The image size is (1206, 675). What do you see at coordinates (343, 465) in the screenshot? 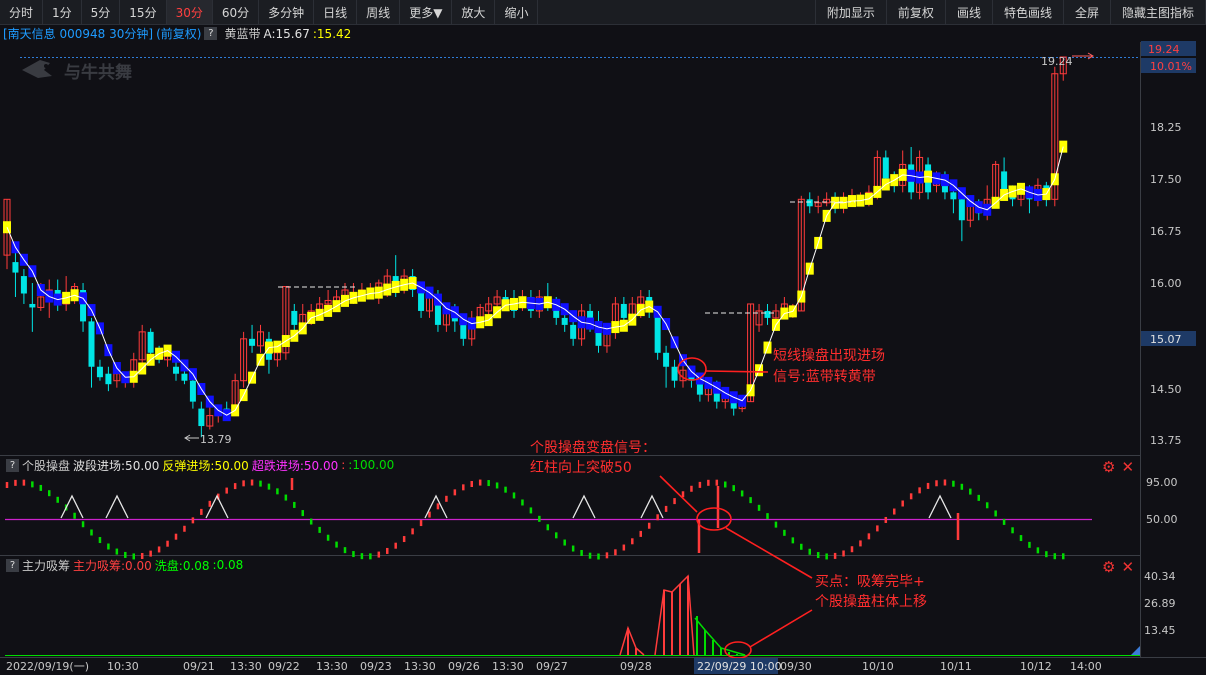
I see `panel1-sep: :` at bounding box center [343, 465].